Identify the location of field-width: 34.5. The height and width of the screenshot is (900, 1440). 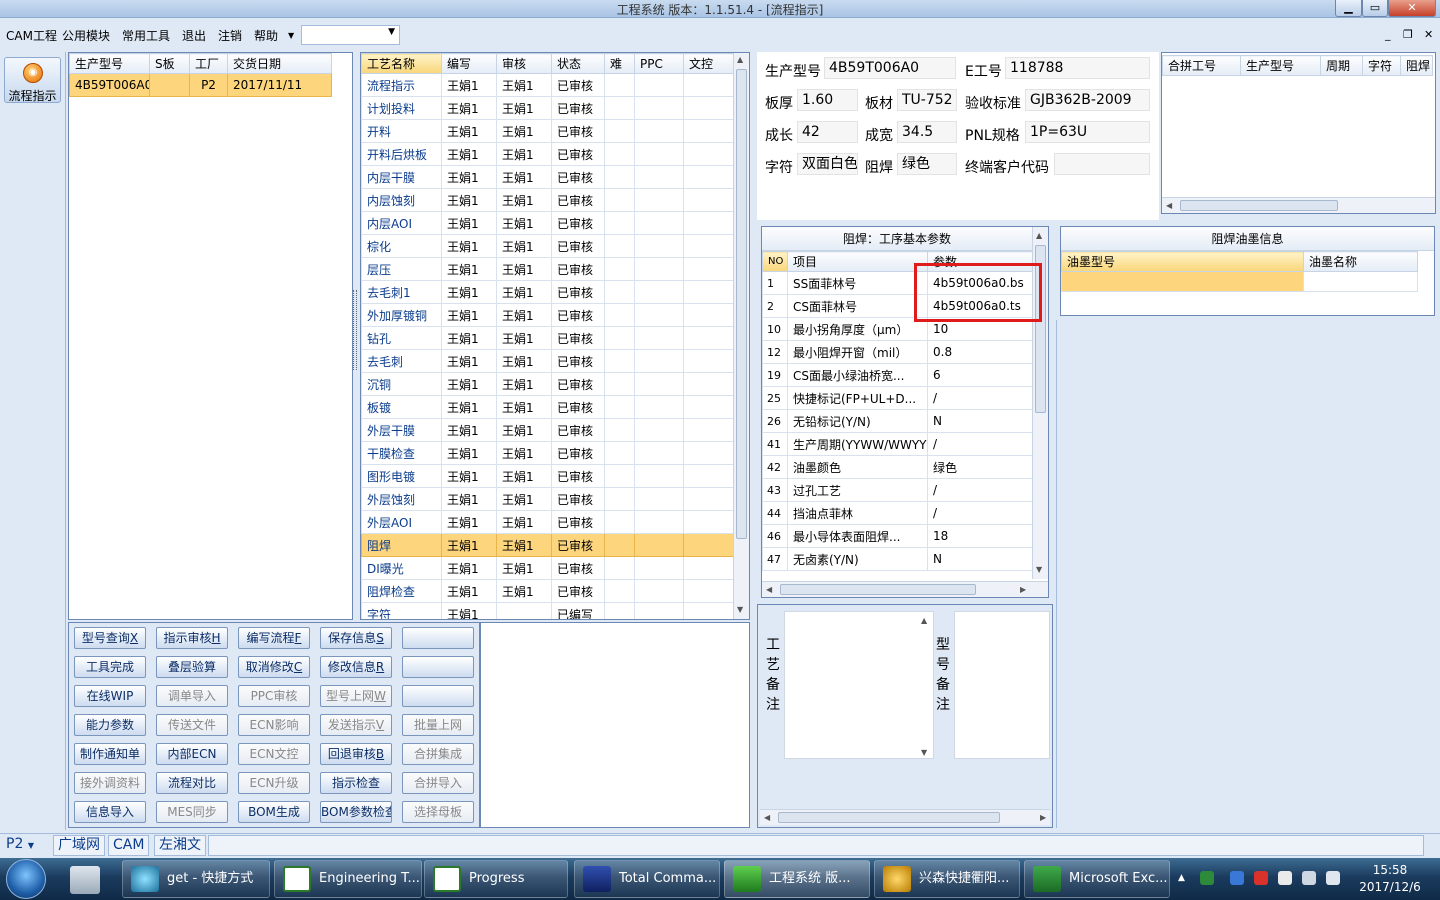
(927, 132).